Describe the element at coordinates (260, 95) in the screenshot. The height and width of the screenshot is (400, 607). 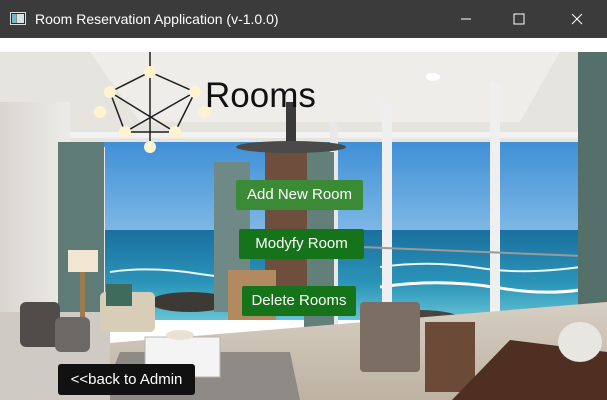
I see `page-title: Rooms` at that location.